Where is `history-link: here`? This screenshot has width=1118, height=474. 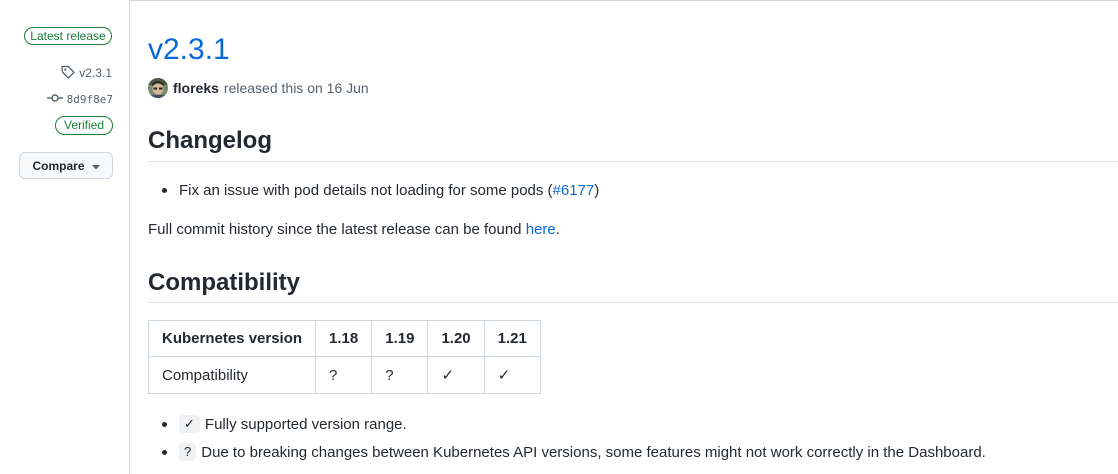 history-link: here is located at coordinates (541, 229).